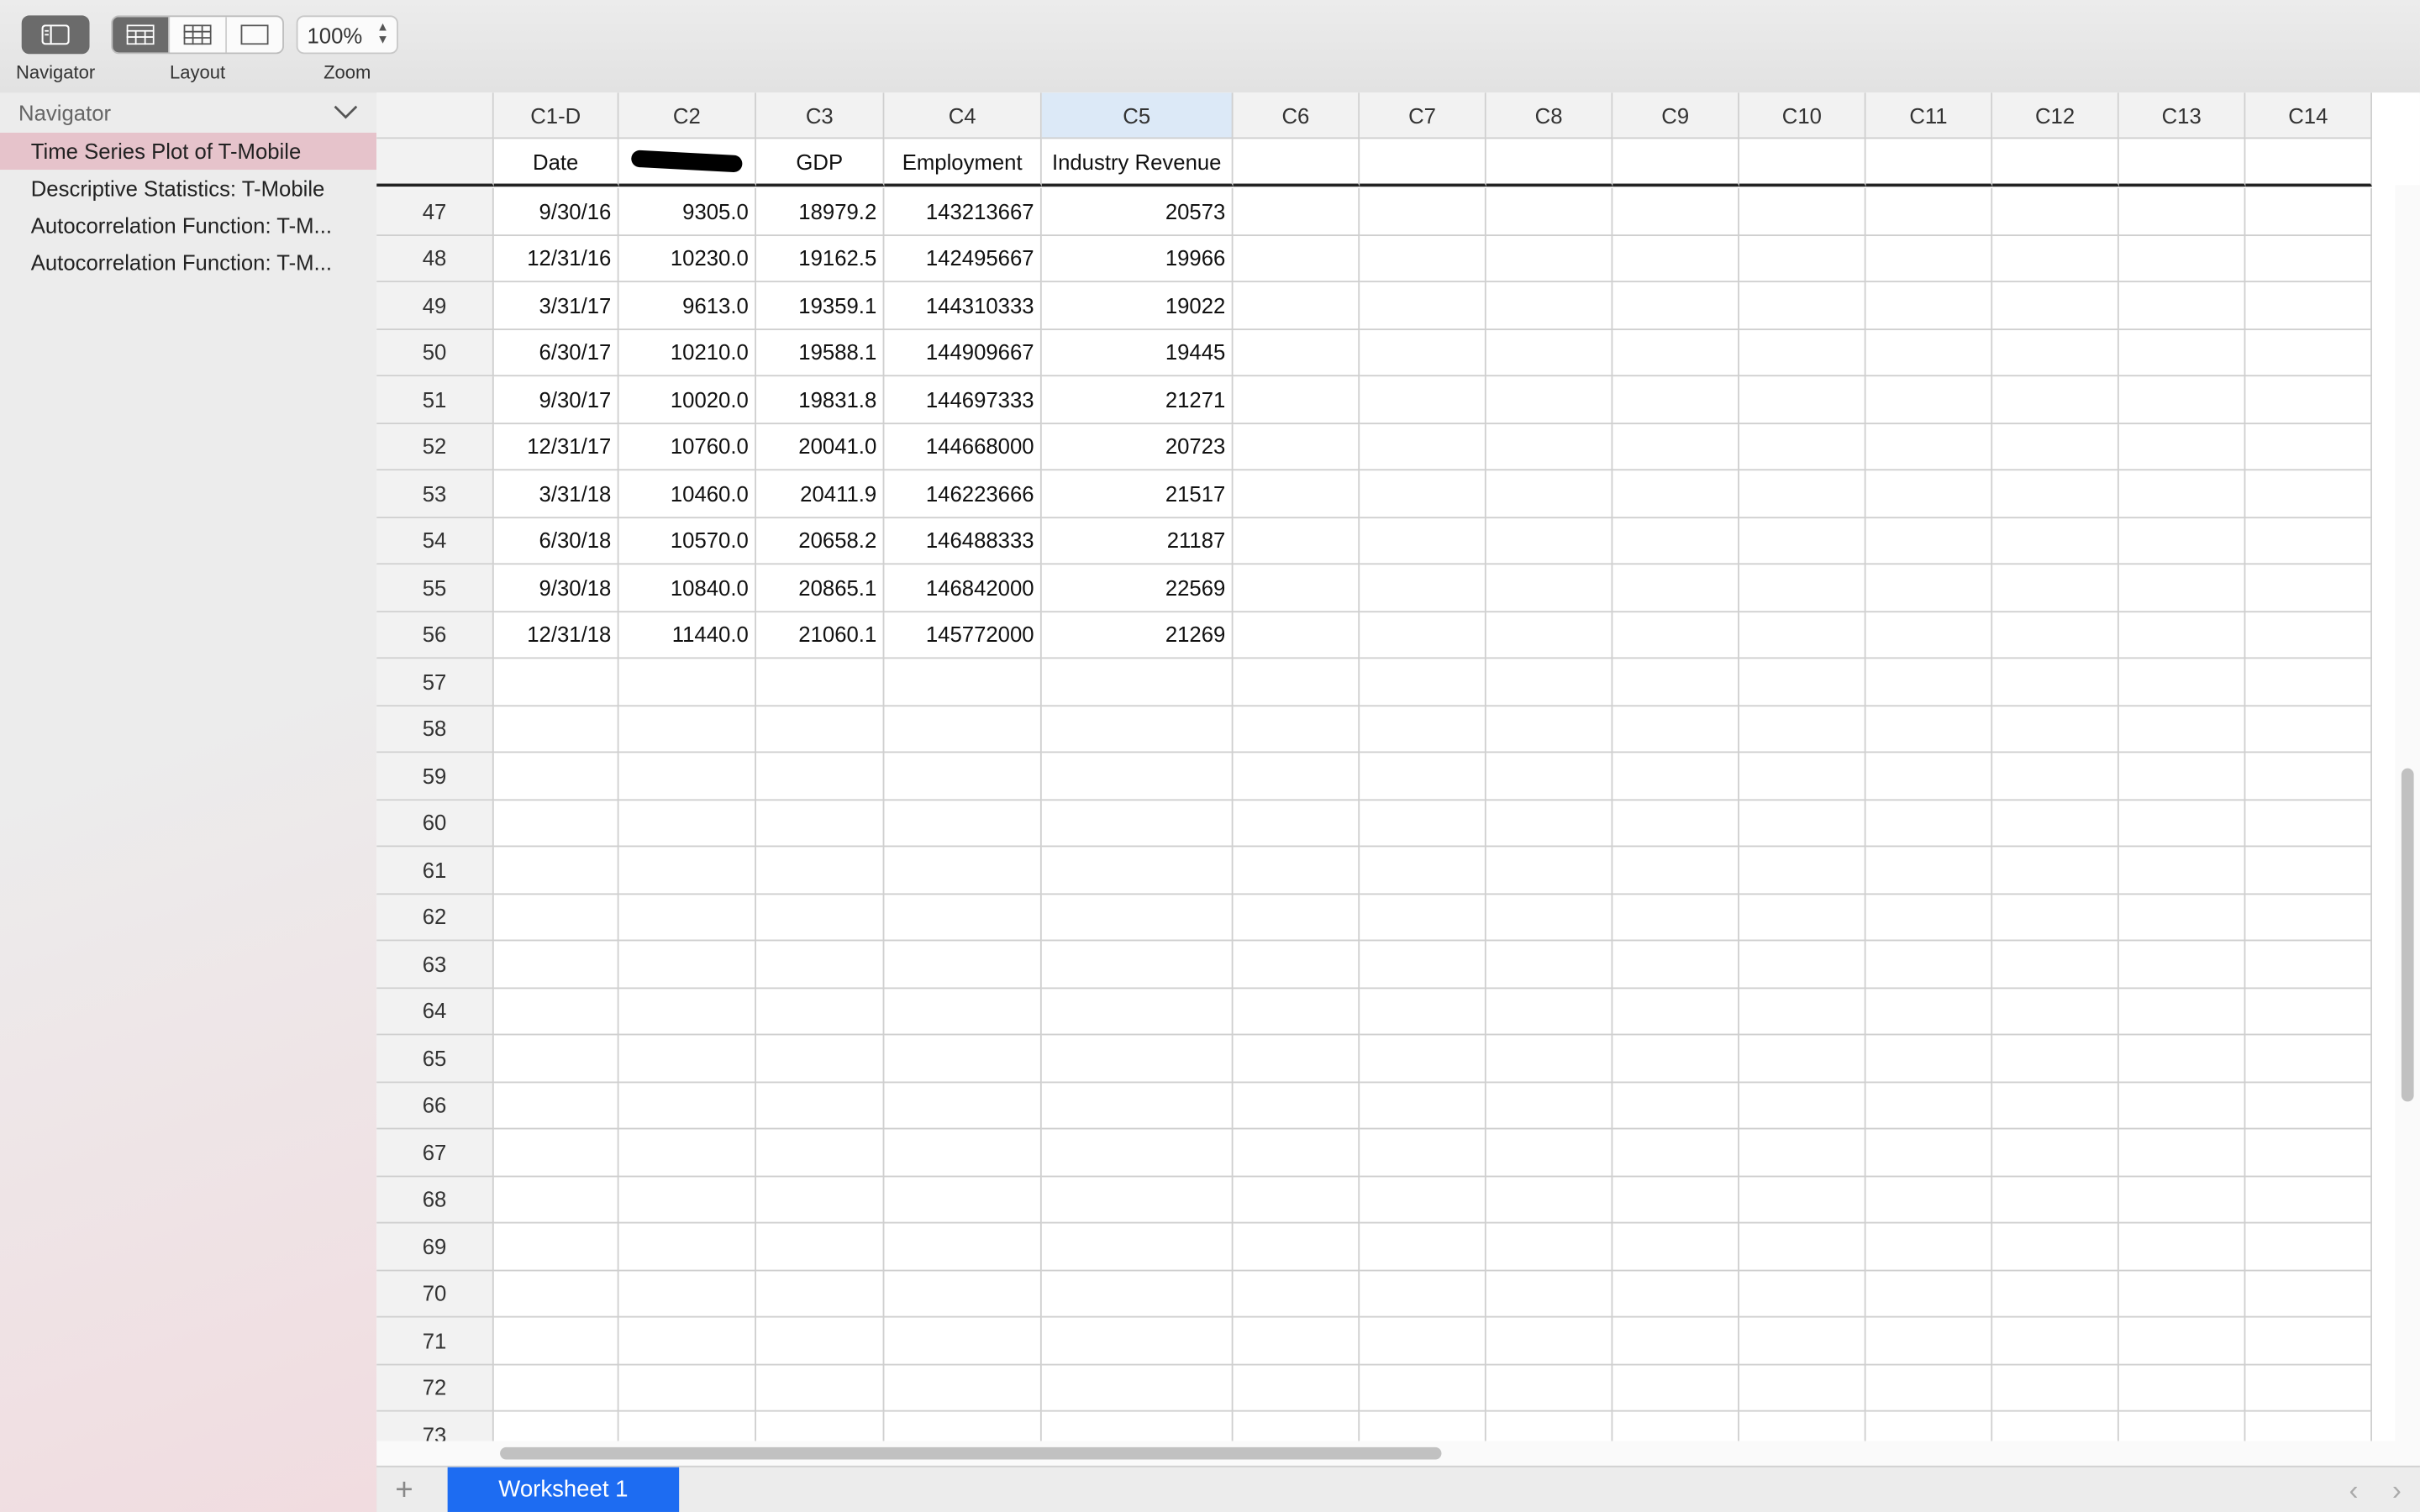 The image size is (2420, 1512). I want to click on stepper-arrows-icon: ▲ ▼, so click(382, 33).